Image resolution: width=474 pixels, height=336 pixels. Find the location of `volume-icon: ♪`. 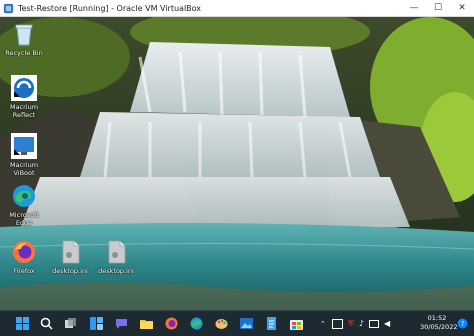

volume-icon: ♪ is located at coordinates (361, 323).